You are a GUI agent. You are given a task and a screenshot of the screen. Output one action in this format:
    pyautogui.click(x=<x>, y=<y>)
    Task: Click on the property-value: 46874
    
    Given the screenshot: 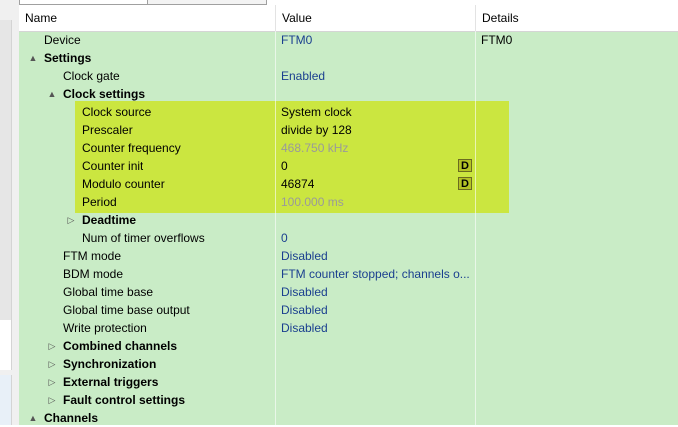 What is the action you would take?
    pyautogui.click(x=297, y=184)
    